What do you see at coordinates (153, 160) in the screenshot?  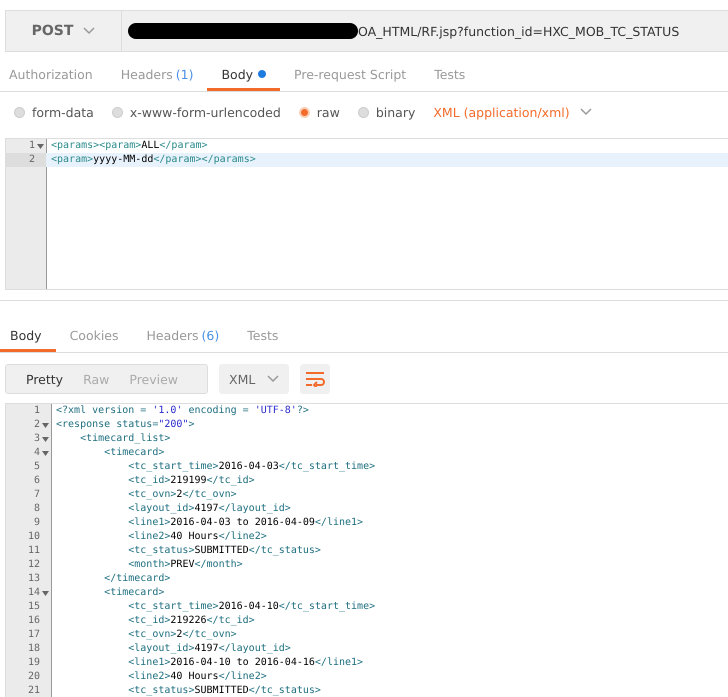 I see `code-line: <param>yyyy-MM-dd</param></params>` at bounding box center [153, 160].